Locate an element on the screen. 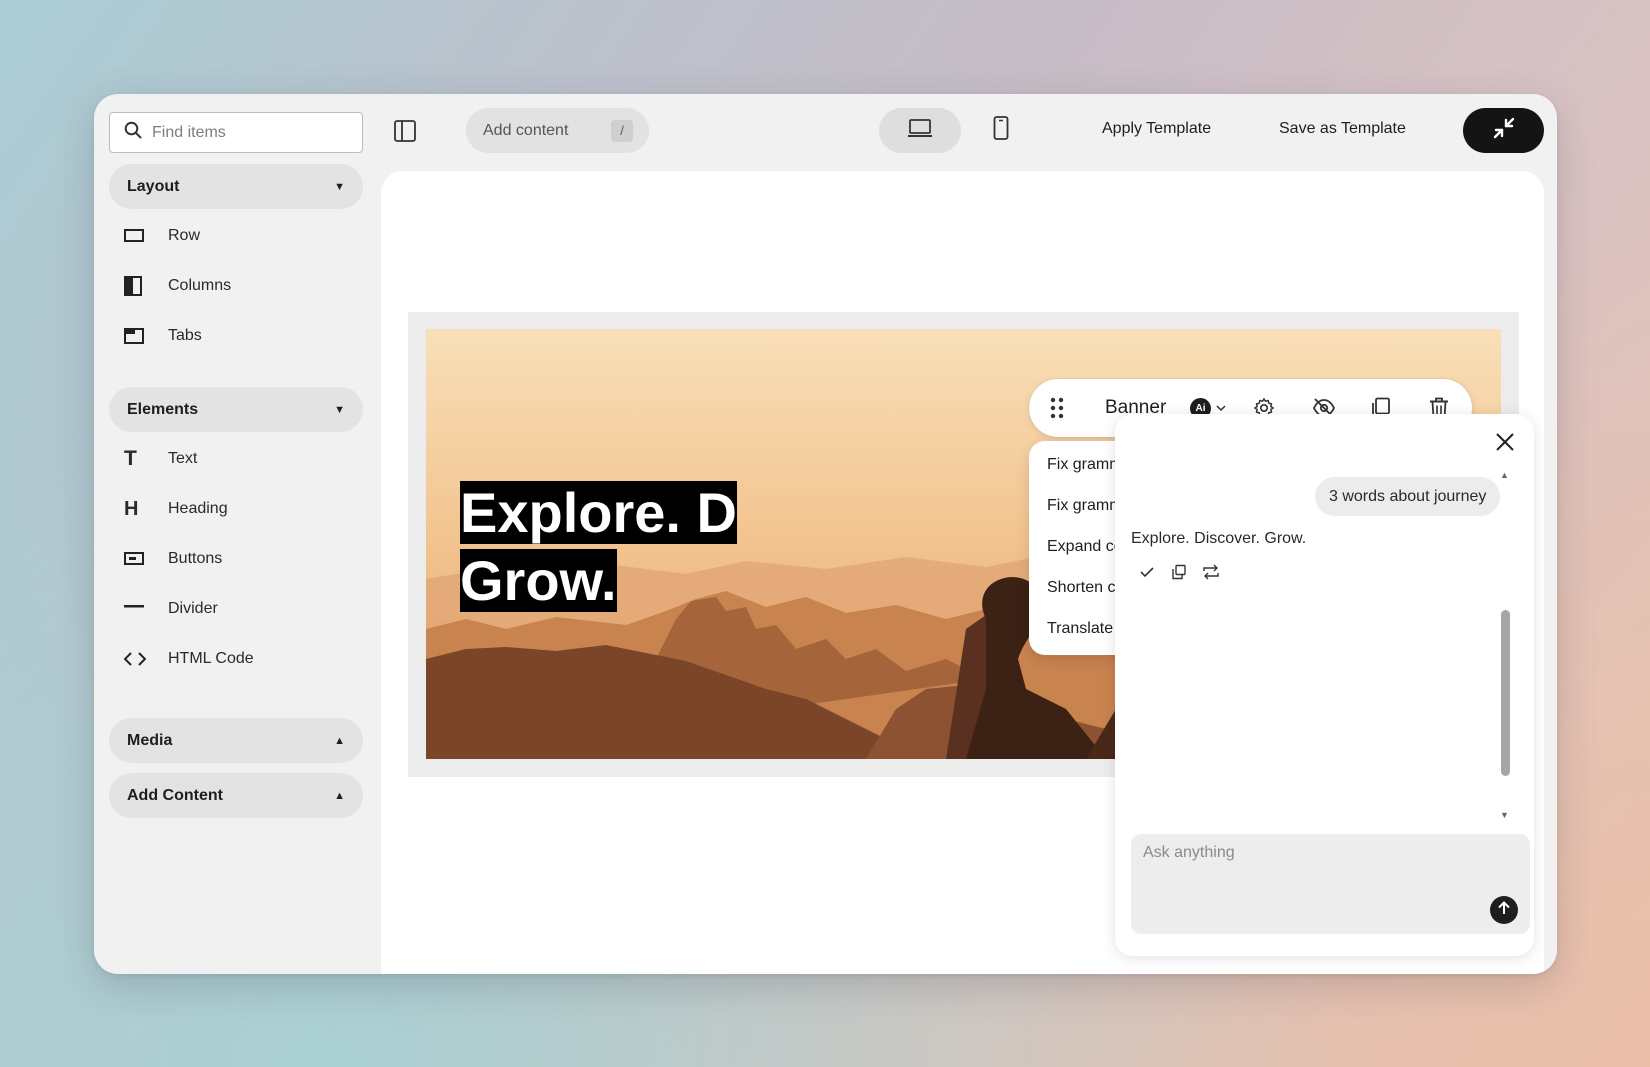 The height and width of the screenshot is (1067, 1650). sidebar-item-html-code: HTML Code is located at coordinates (234, 659).